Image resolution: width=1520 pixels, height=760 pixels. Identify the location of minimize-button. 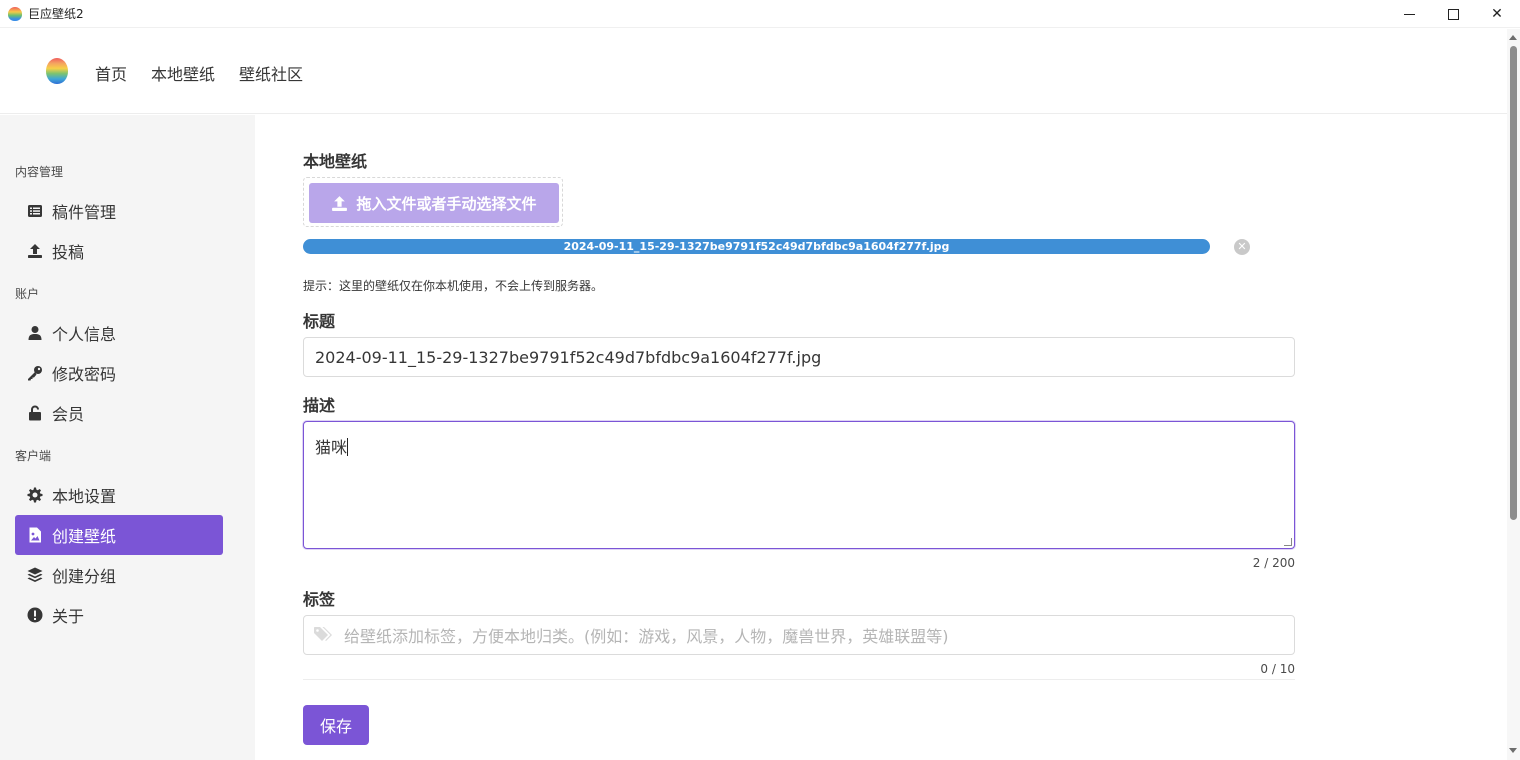
(1409, 14).